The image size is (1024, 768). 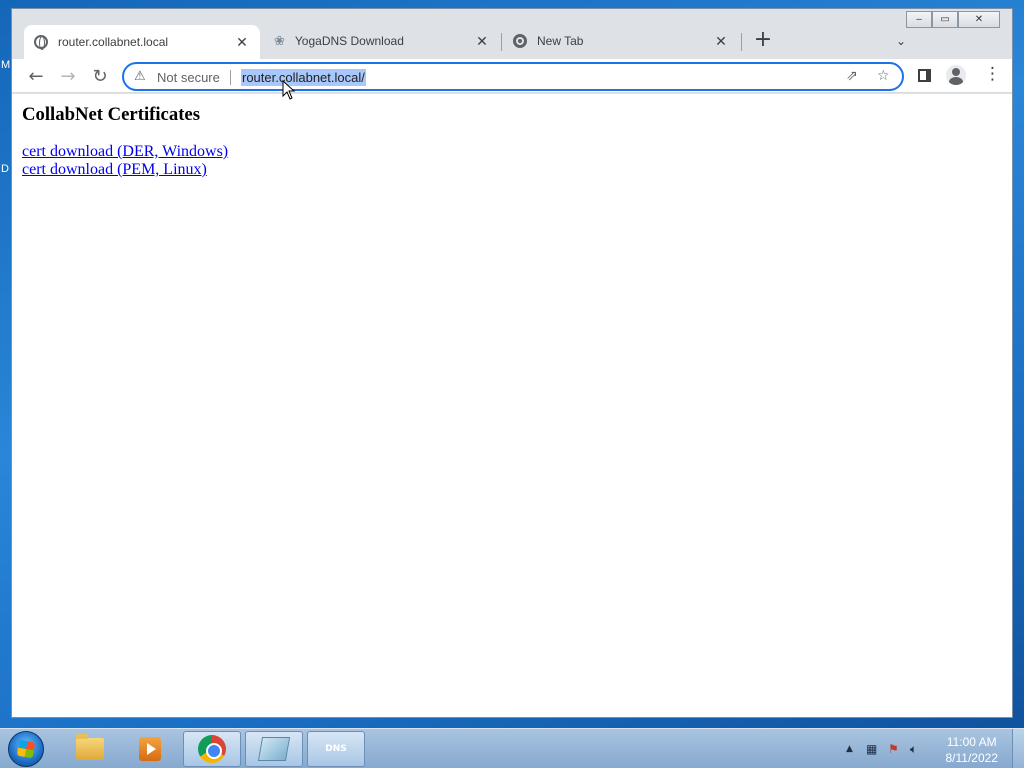 I want to click on desktop-icon-label: D, so click(x=5, y=169).